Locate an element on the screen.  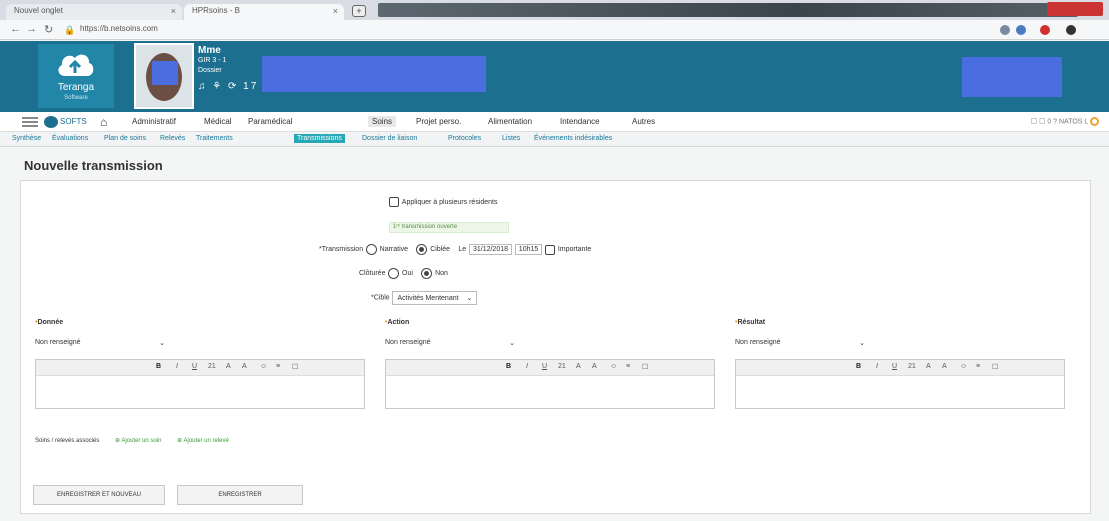
save-button: ENREGISTRER is located at coordinates (240, 495).